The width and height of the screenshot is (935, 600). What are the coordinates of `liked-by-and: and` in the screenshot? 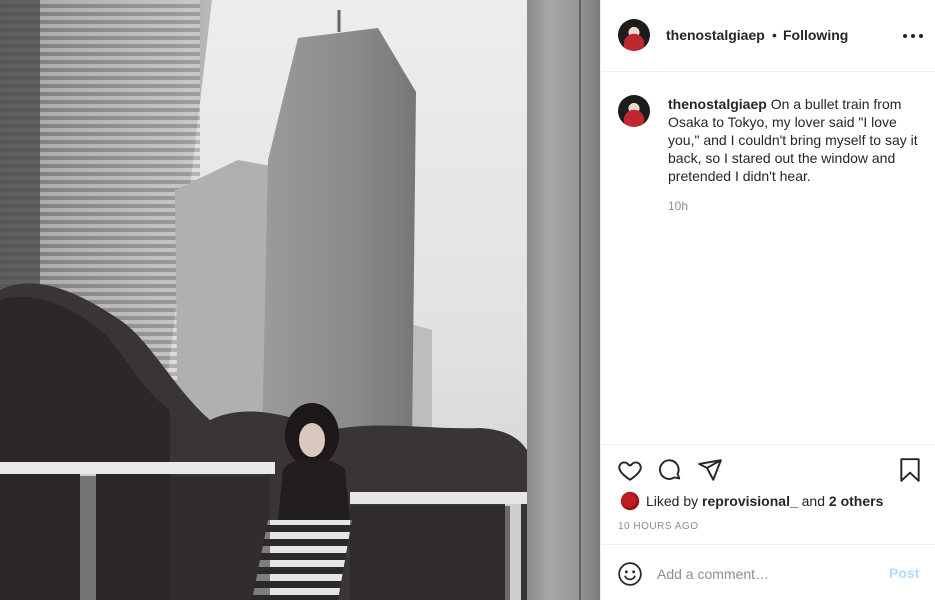 It's located at (813, 501).